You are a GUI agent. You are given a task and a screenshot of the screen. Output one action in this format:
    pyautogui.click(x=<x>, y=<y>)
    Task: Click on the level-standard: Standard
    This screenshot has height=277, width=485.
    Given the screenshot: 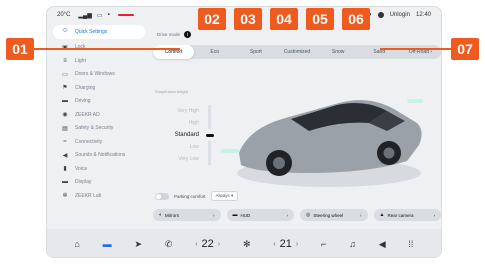 What is the action you would take?
    pyautogui.click(x=186, y=135)
    